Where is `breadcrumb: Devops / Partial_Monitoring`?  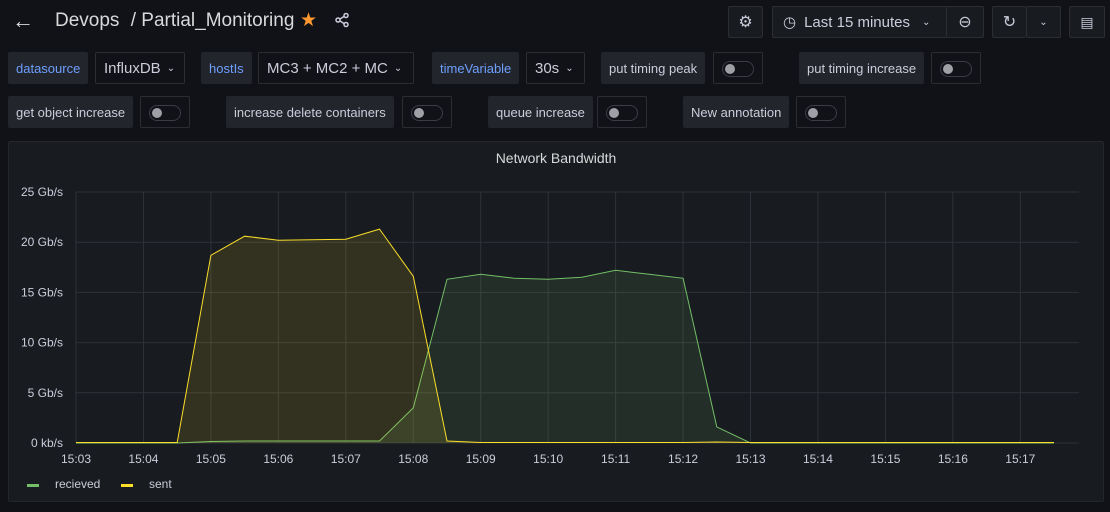
breadcrumb: Devops / Partial_Monitoring is located at coordinates (174, 21).